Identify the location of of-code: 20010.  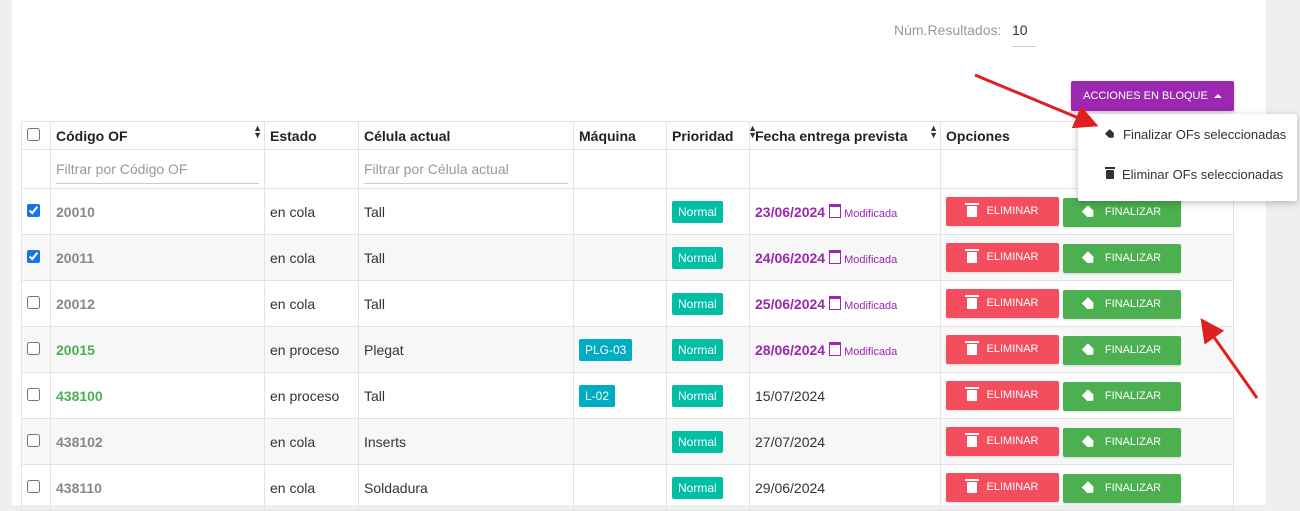
(75, 212).